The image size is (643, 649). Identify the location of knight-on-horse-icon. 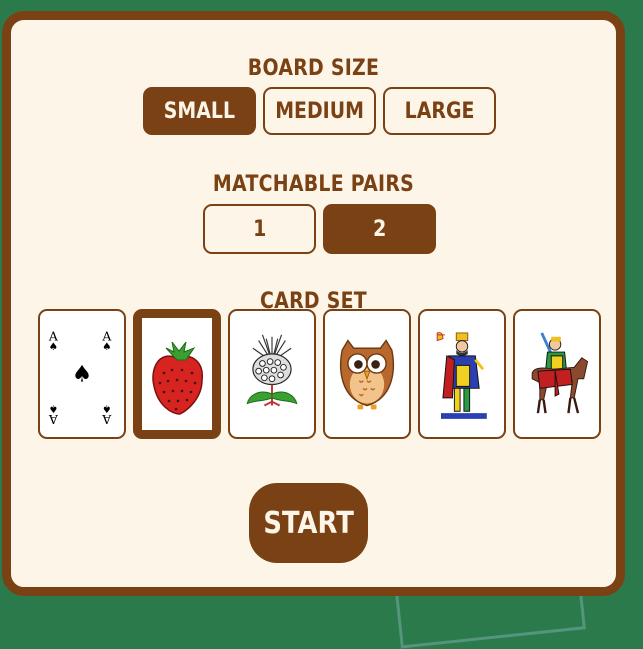
(560, 373).